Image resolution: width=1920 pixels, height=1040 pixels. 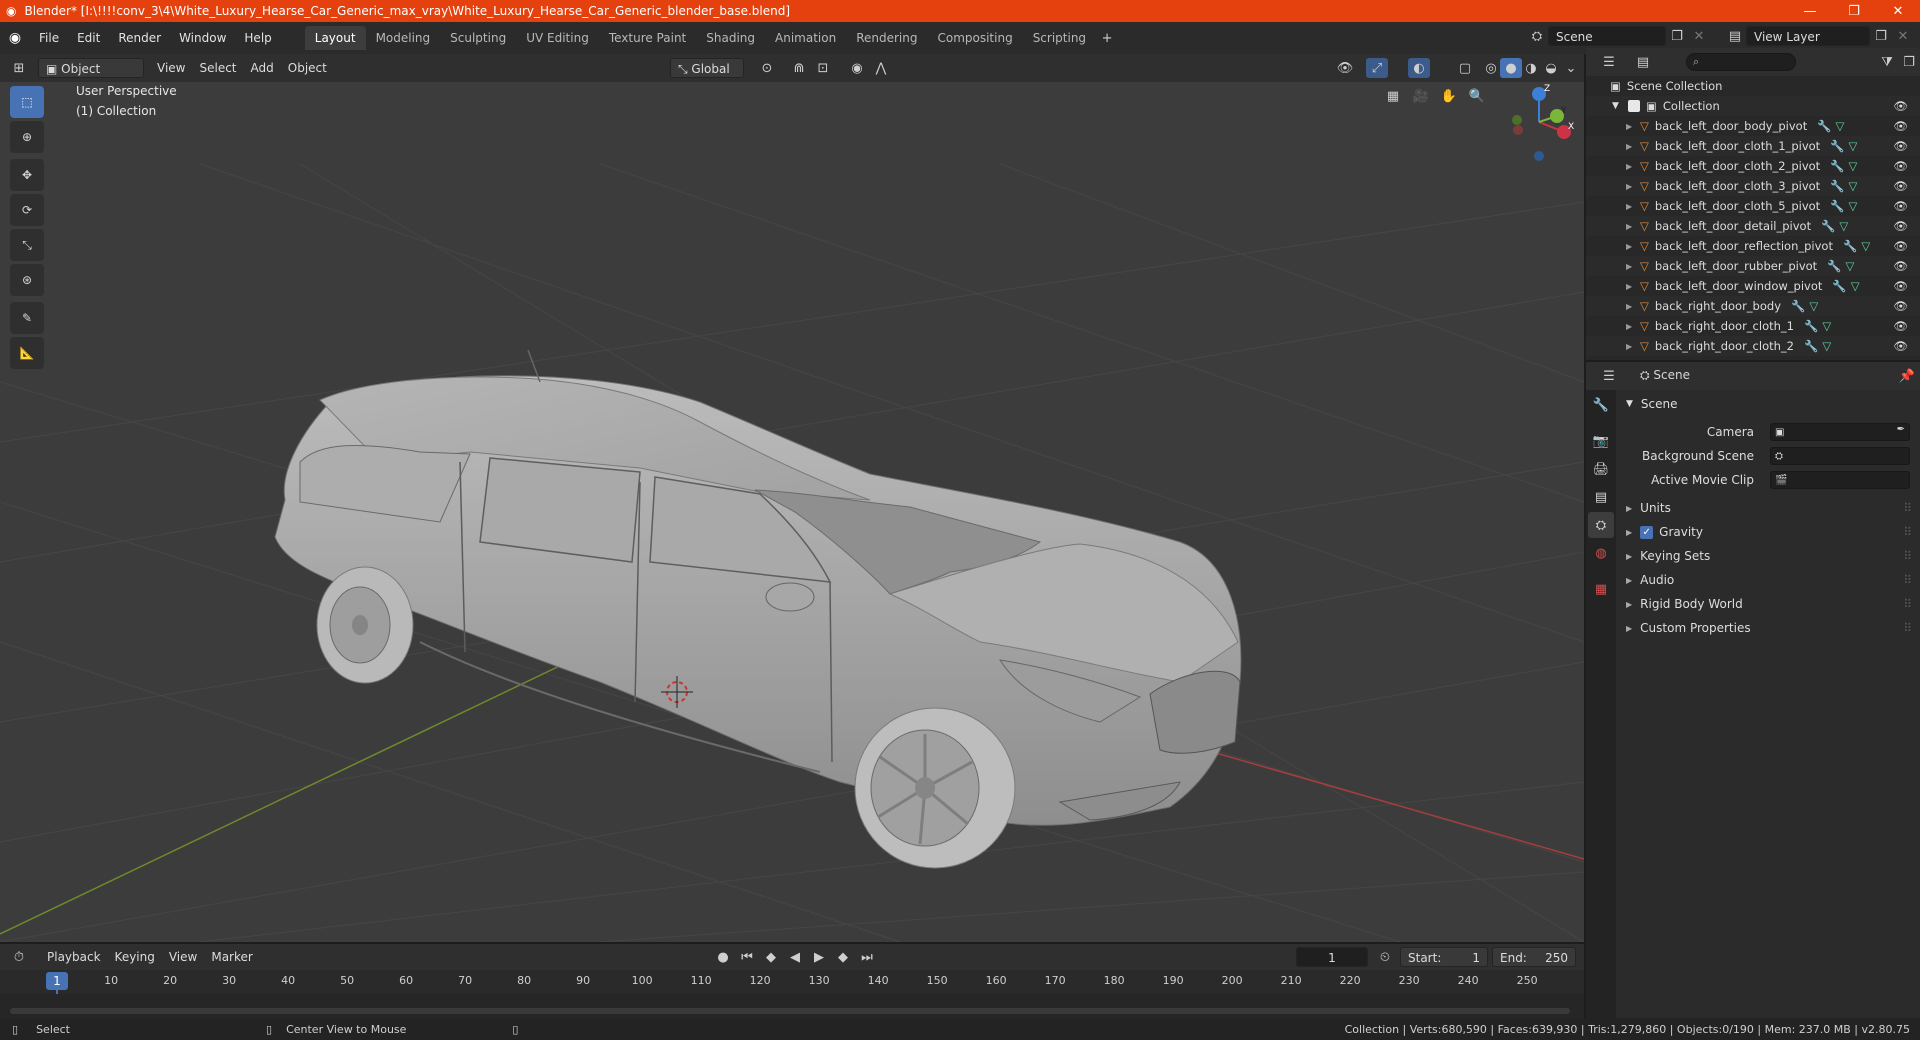 I want to click on minimize-button: —, so click(x=1810, y=11).